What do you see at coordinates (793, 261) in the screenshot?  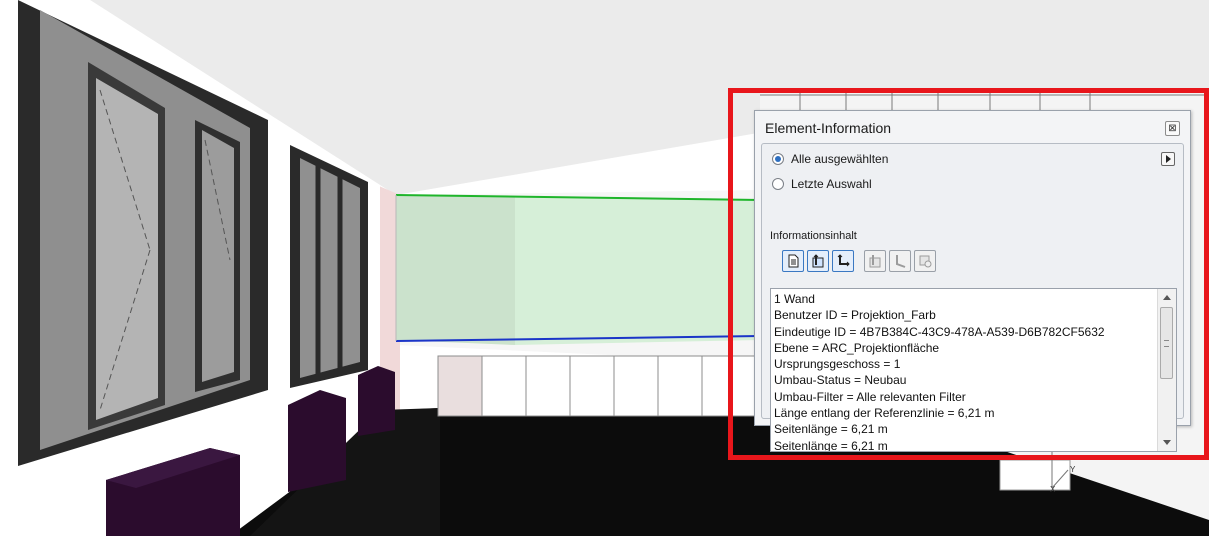 I see `document-icon` at bounding box center [793, 261].